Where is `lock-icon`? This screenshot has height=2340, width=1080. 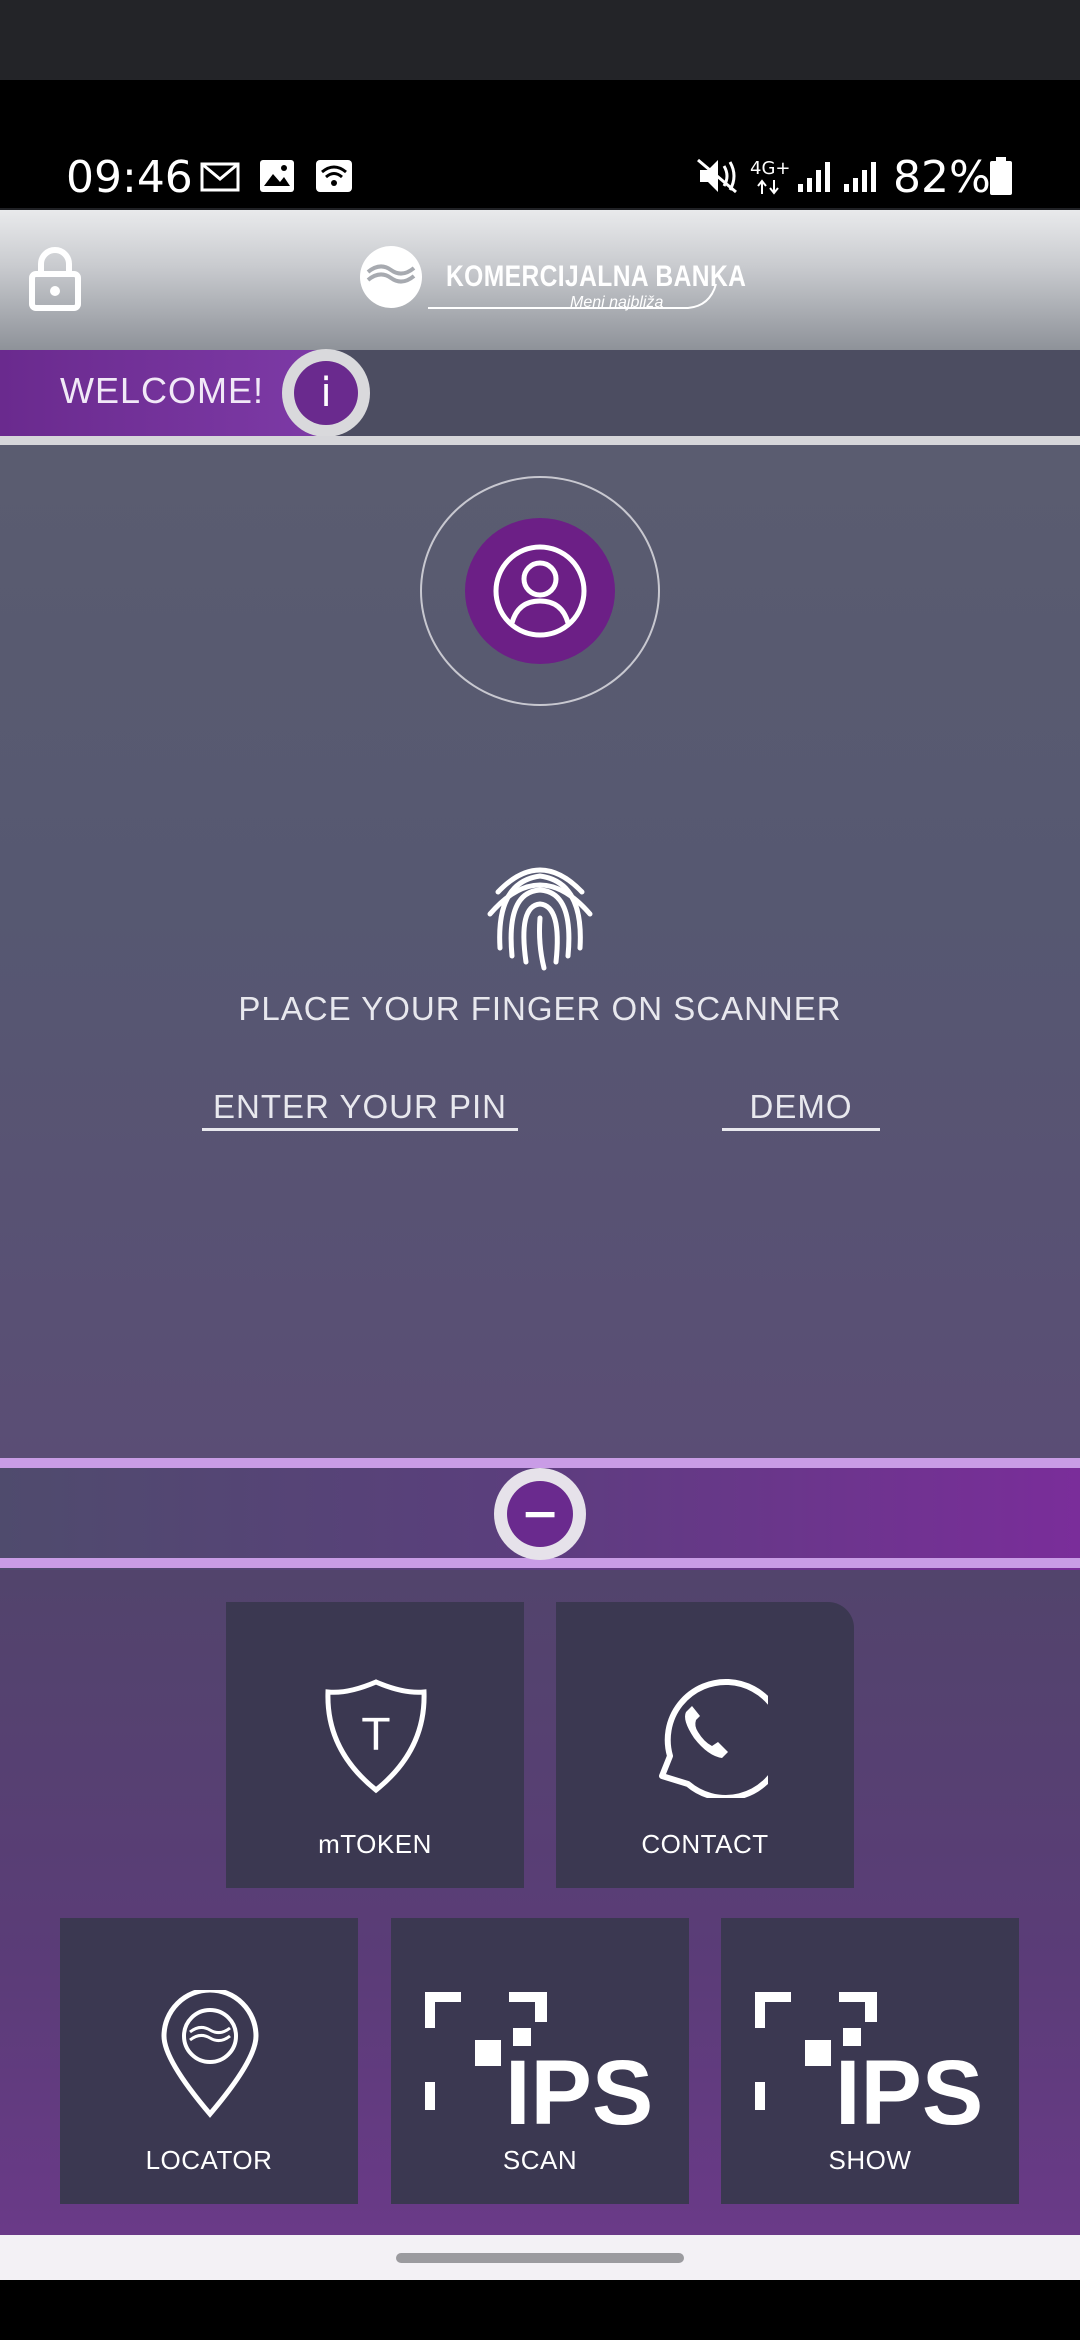
lock-icon is located at coordinates (55, 279).